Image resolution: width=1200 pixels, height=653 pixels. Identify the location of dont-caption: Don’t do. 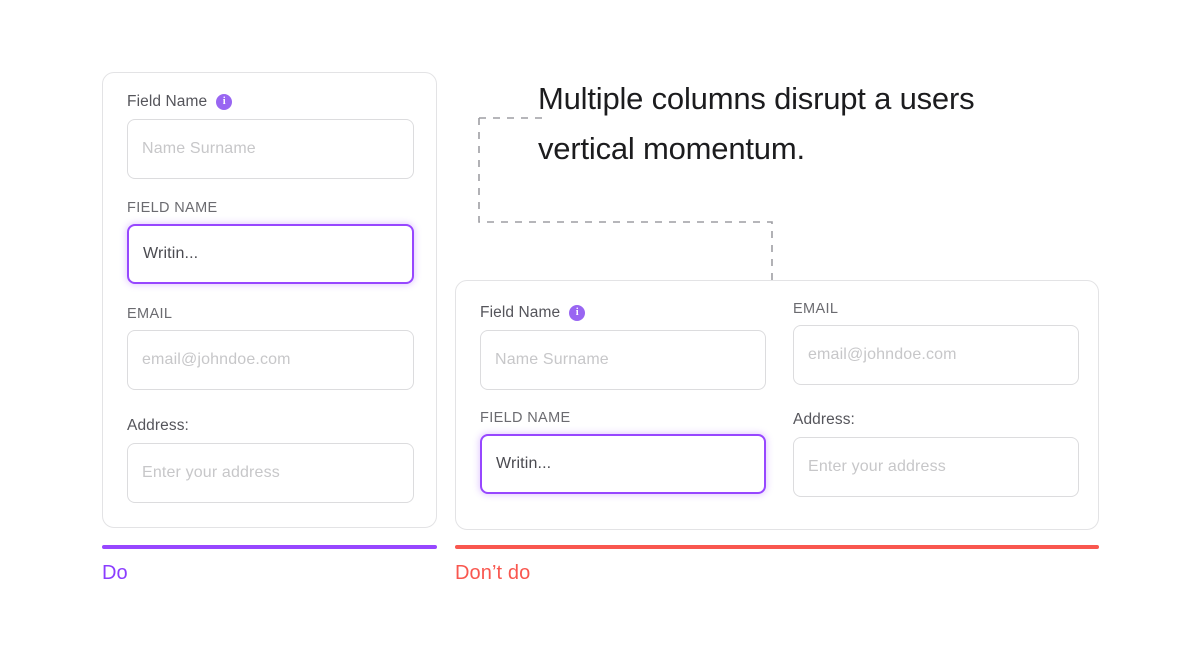
(493, 573).